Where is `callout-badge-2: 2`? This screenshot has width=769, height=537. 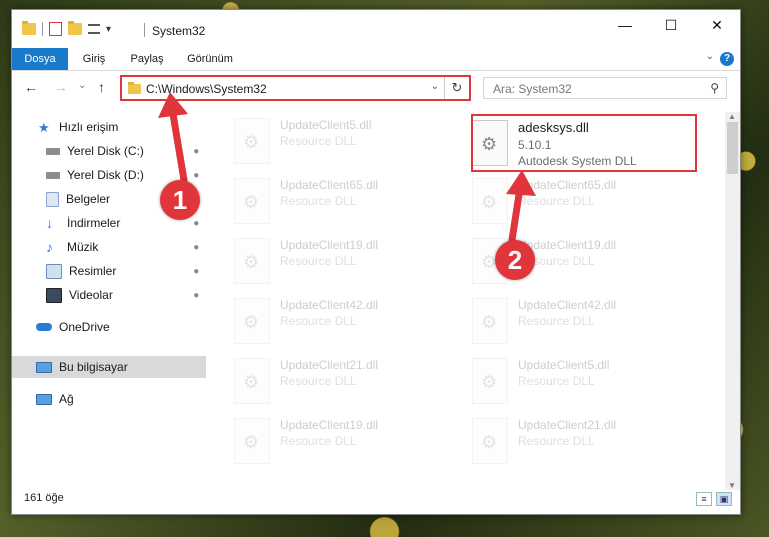 callout-badge-2: 2 is located at coordinates (515, 260).